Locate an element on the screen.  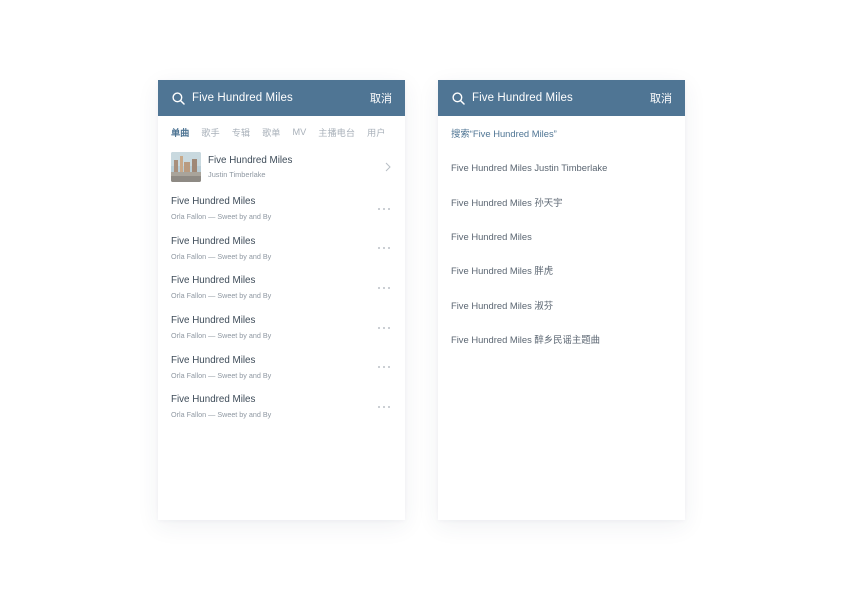
chevron-right-icon is located at coordinates (388, 167).